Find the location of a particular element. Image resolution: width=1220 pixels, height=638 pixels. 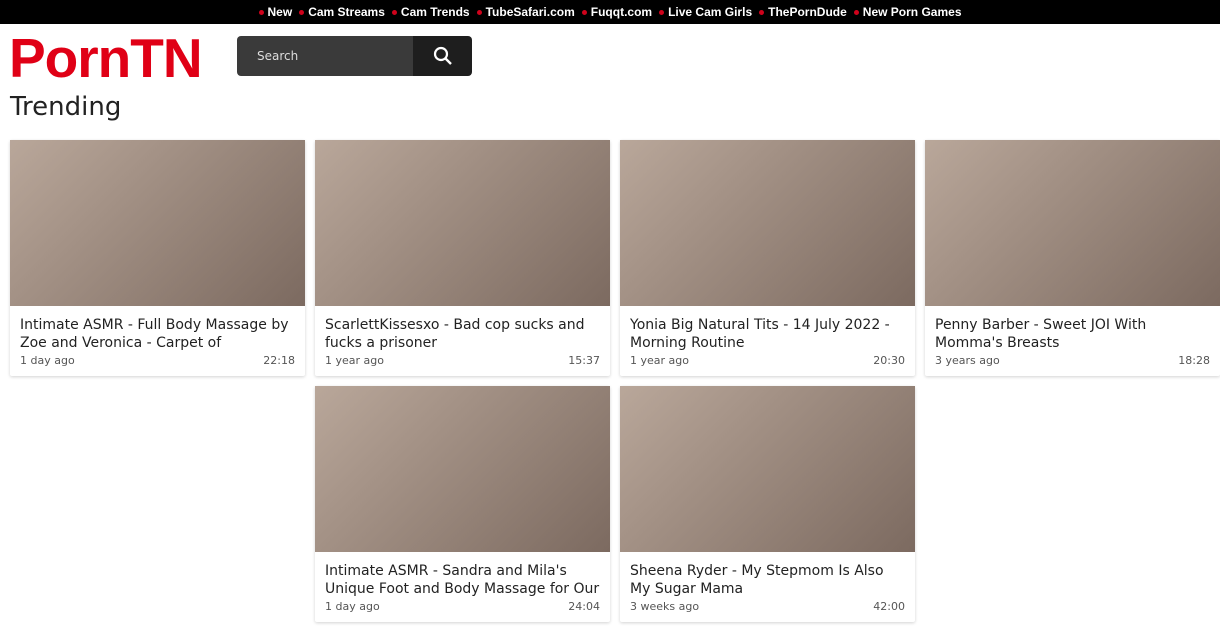

nav-link: TubeSafari.com is located at coordinates (525, 12).